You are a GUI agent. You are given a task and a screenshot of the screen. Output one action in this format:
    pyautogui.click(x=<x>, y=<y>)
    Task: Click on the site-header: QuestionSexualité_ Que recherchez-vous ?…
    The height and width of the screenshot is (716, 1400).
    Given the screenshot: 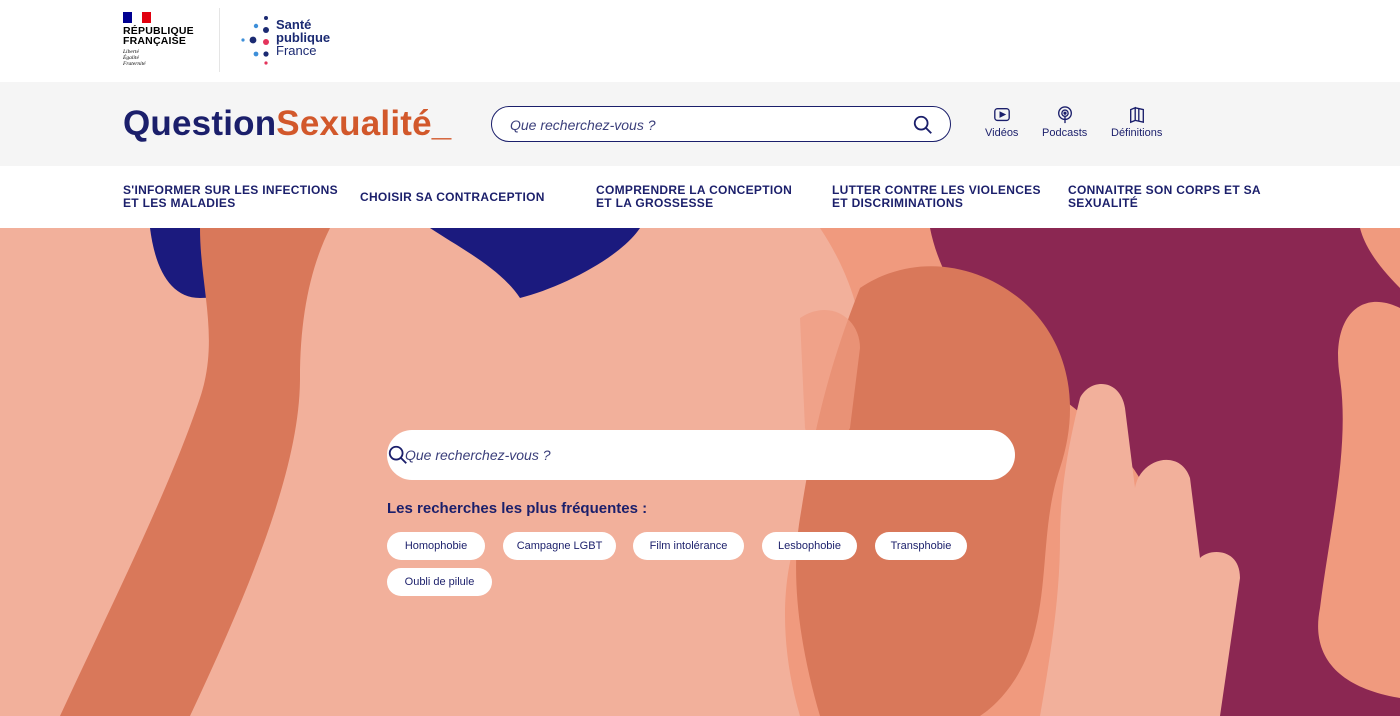 What is the action you would take?
    pyautogui.click(x=700, y=124)
    